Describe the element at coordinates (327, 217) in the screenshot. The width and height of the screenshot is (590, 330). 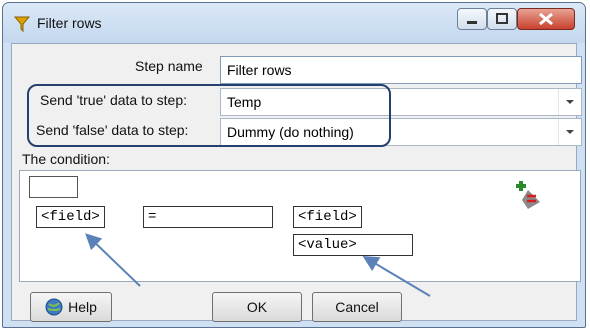
I see `right-field-box: <field>` at that location.